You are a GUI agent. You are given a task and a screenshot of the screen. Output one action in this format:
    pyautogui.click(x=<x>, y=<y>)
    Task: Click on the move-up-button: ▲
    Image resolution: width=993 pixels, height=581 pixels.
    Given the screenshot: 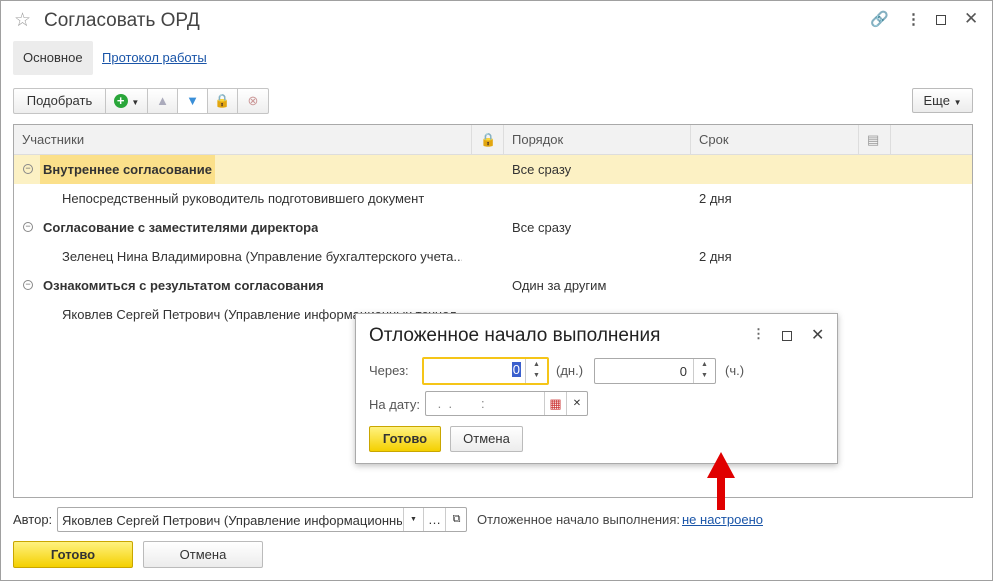 What is the action you would take?
    pyautogui.click(x=163, y=101)
    